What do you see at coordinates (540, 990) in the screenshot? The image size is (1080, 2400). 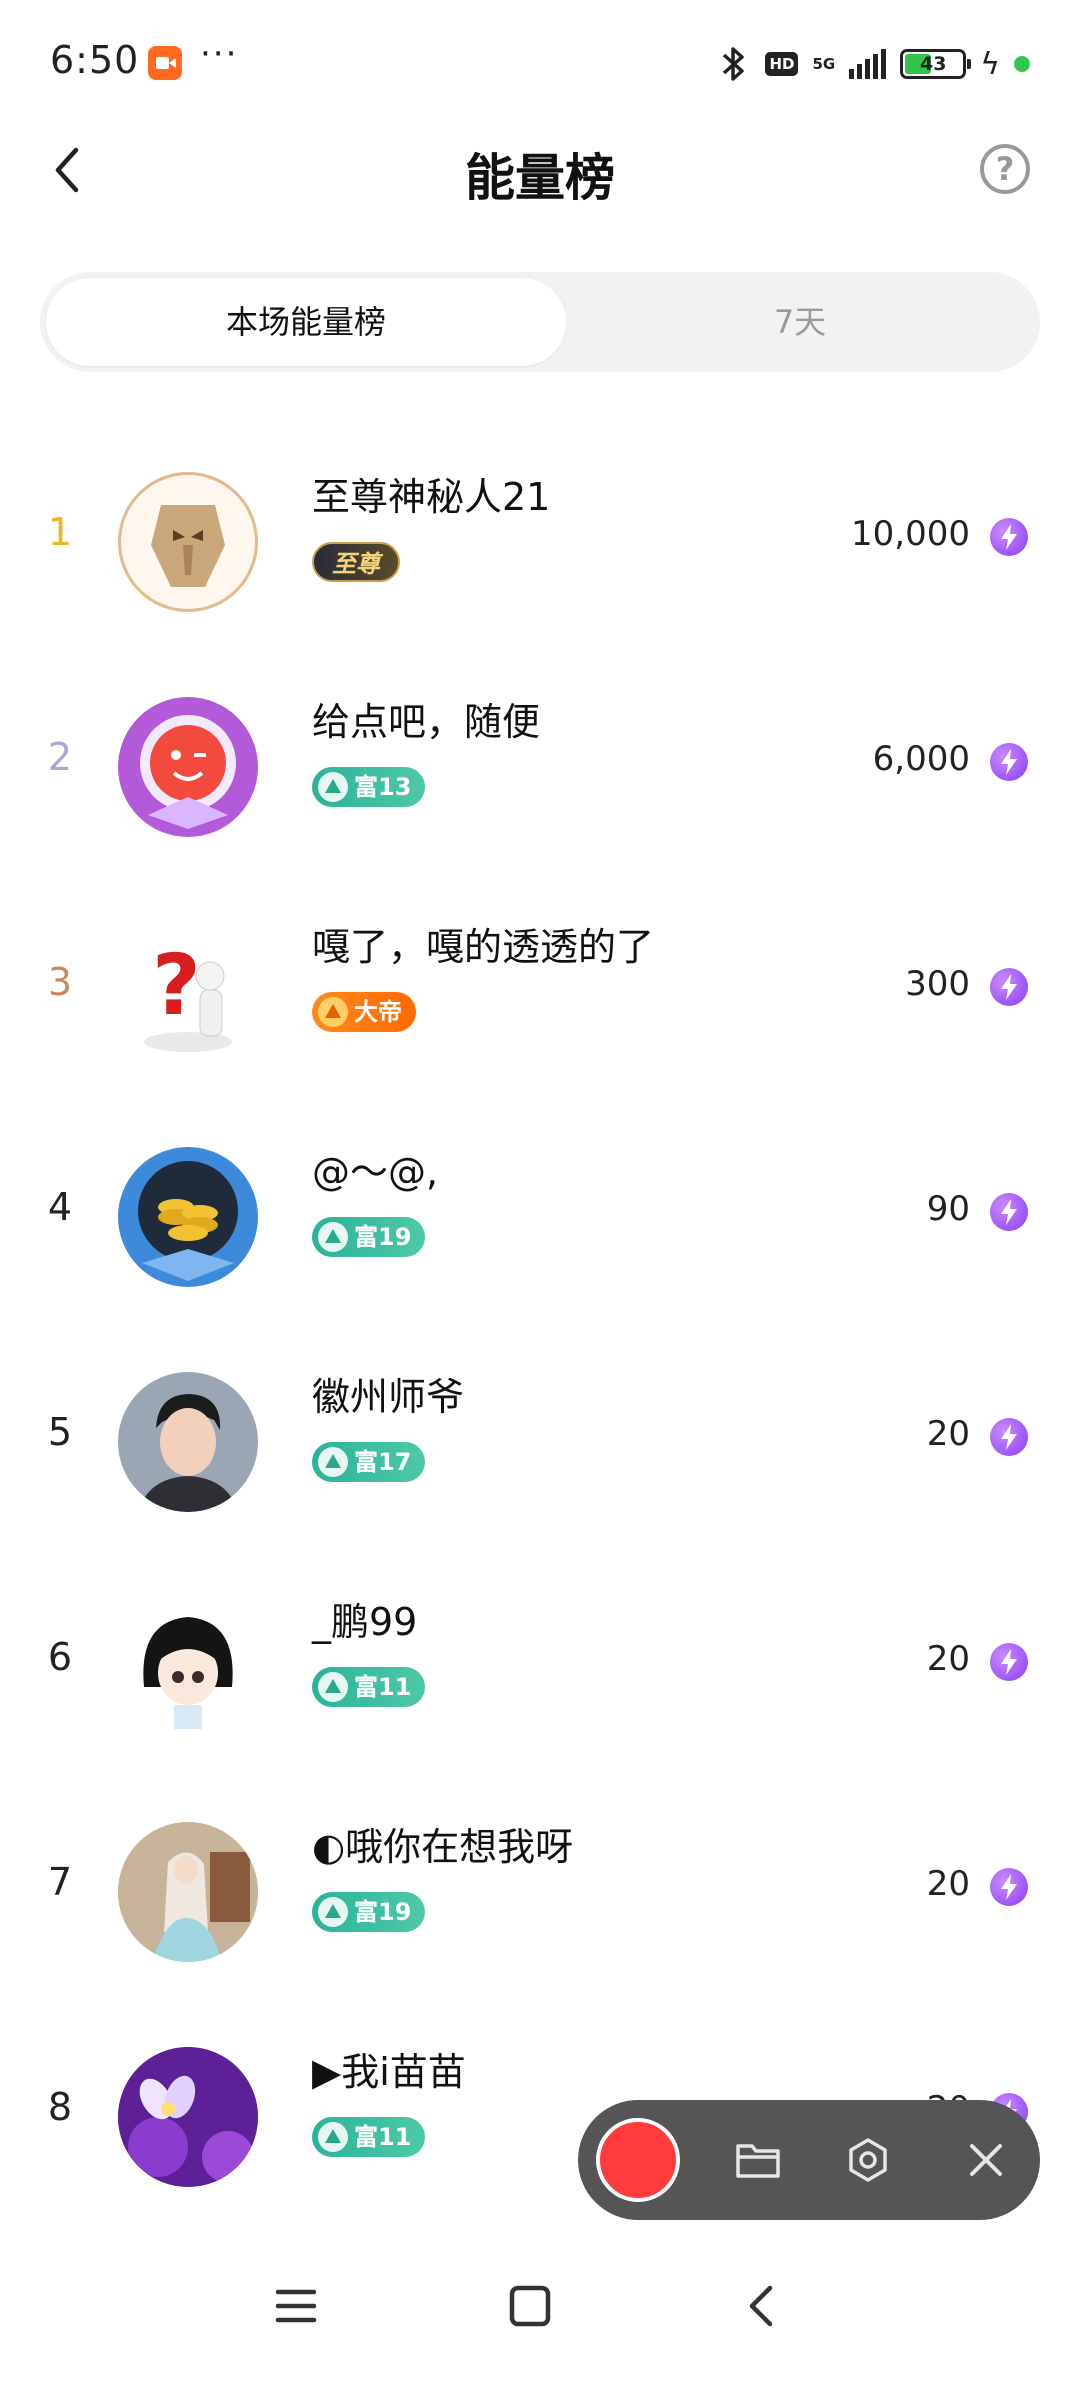 I see `ranking-row: 3 ? 嘎了，嘎的透透的了 大帝 300` at bounding box center [540, 990].